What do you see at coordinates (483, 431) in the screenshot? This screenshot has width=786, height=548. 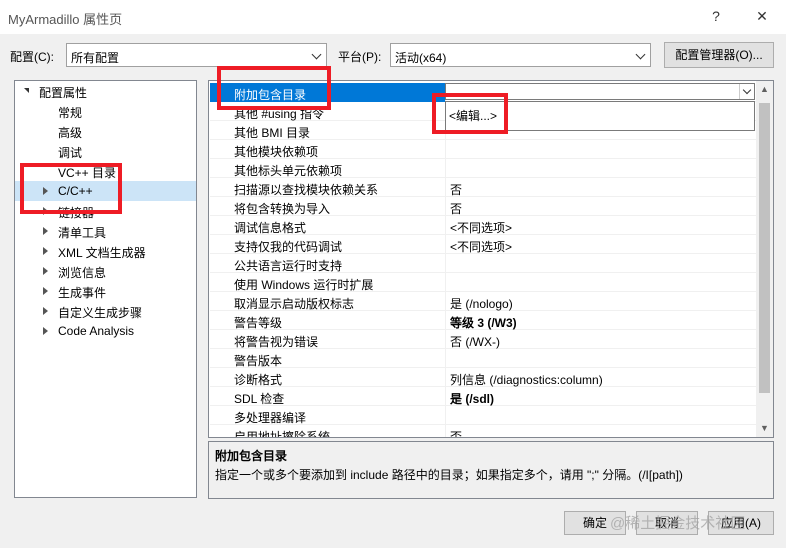 I see `property-row: 启用地址擦除系统 否` at bounding box center [483, 431].